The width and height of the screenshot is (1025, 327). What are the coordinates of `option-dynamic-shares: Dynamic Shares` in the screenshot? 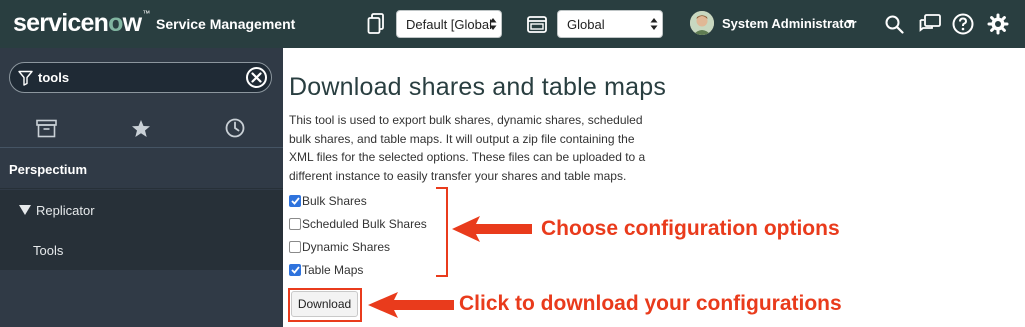 It's located at (339, 247).